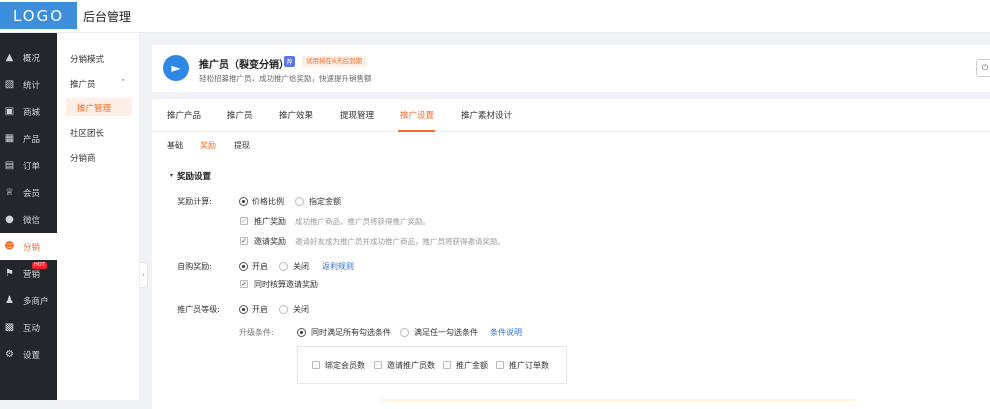  Describe the element at coordinates (194, 177) in the screenshot. I see `section-title: 奖励设置` at that location.